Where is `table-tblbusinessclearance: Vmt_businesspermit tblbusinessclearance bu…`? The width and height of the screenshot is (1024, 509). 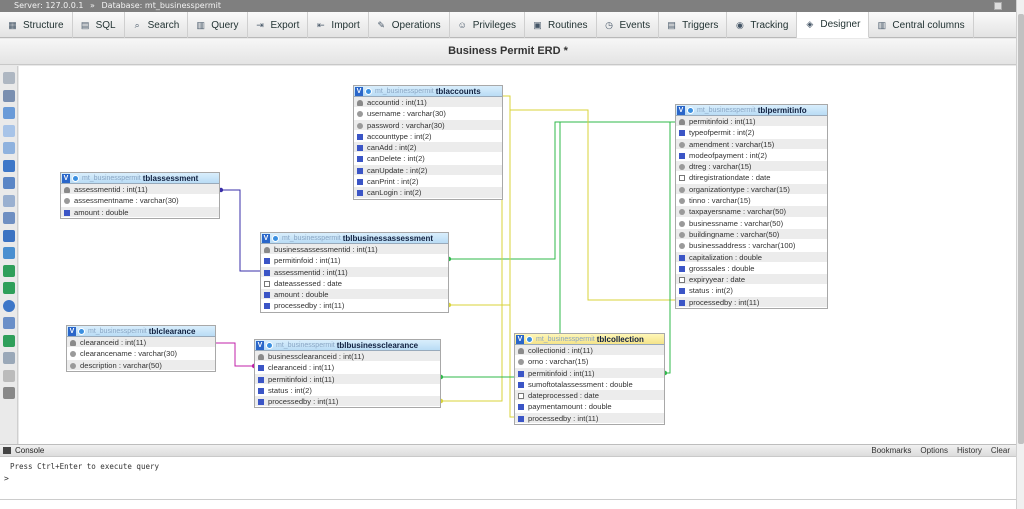
table-tblbusinessclearance: Vmt_businesspermit tblbusinessclearance bu… is located at coordinates (347, 374).